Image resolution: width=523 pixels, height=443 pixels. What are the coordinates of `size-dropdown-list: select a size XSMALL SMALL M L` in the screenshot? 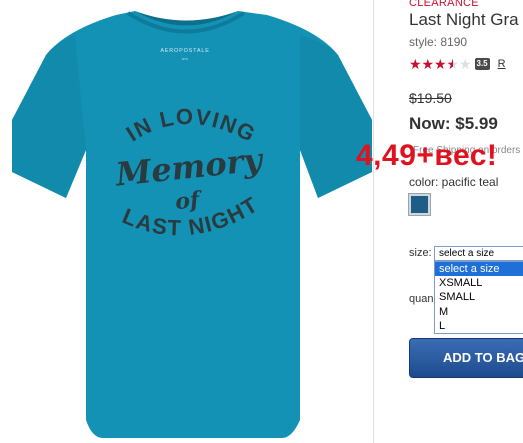 It's located at (478, 297).